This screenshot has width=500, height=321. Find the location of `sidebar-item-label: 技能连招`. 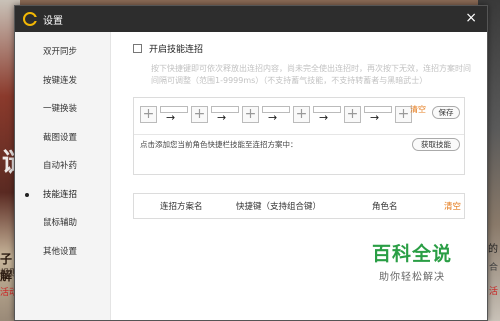

sidebar-item-label: 技能连招 is located at coordinates (60, 194).